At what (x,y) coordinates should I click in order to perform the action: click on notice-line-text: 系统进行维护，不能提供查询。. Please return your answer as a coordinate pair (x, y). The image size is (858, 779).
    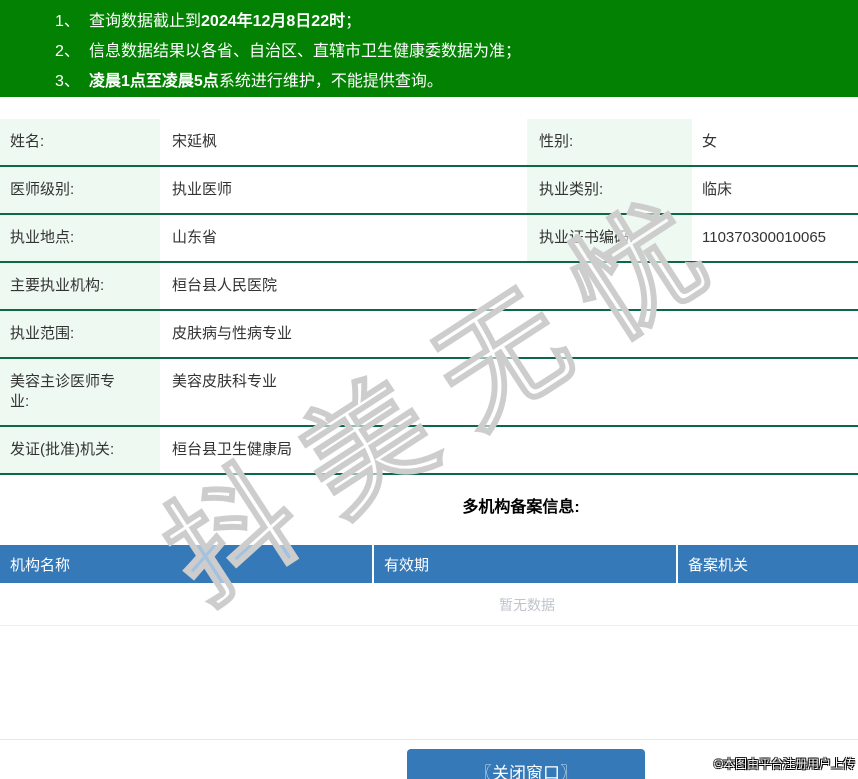
    Looking at the image, I should click on (330, 81).